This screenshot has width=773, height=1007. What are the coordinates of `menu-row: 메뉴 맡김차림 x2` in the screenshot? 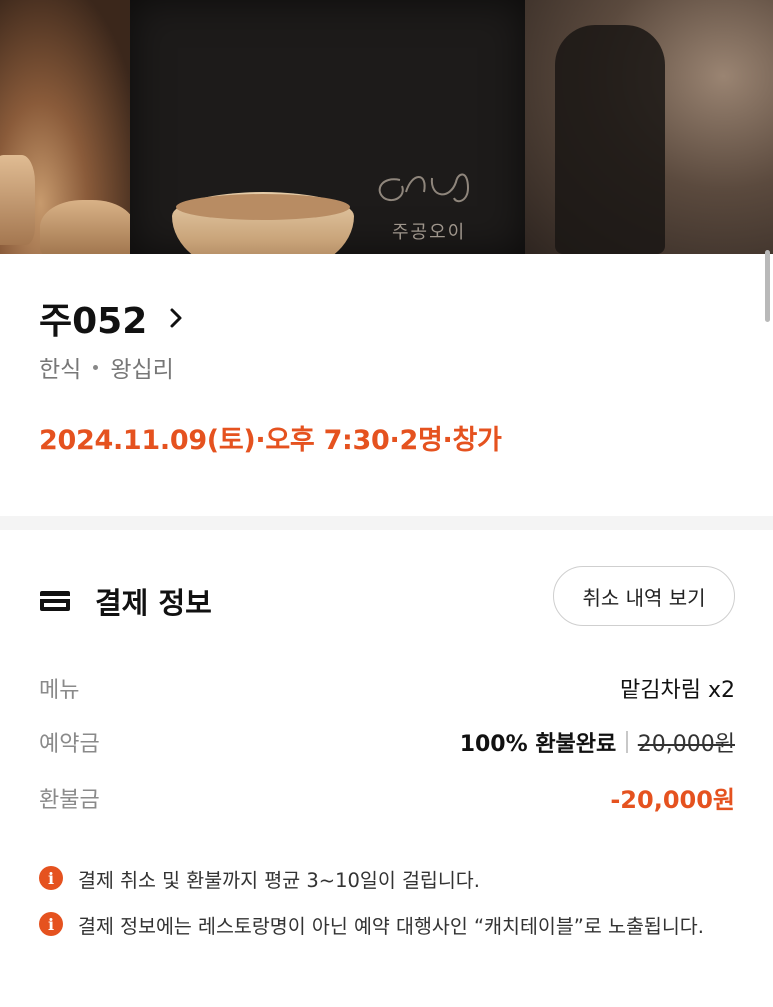 It's located at (387, 688).